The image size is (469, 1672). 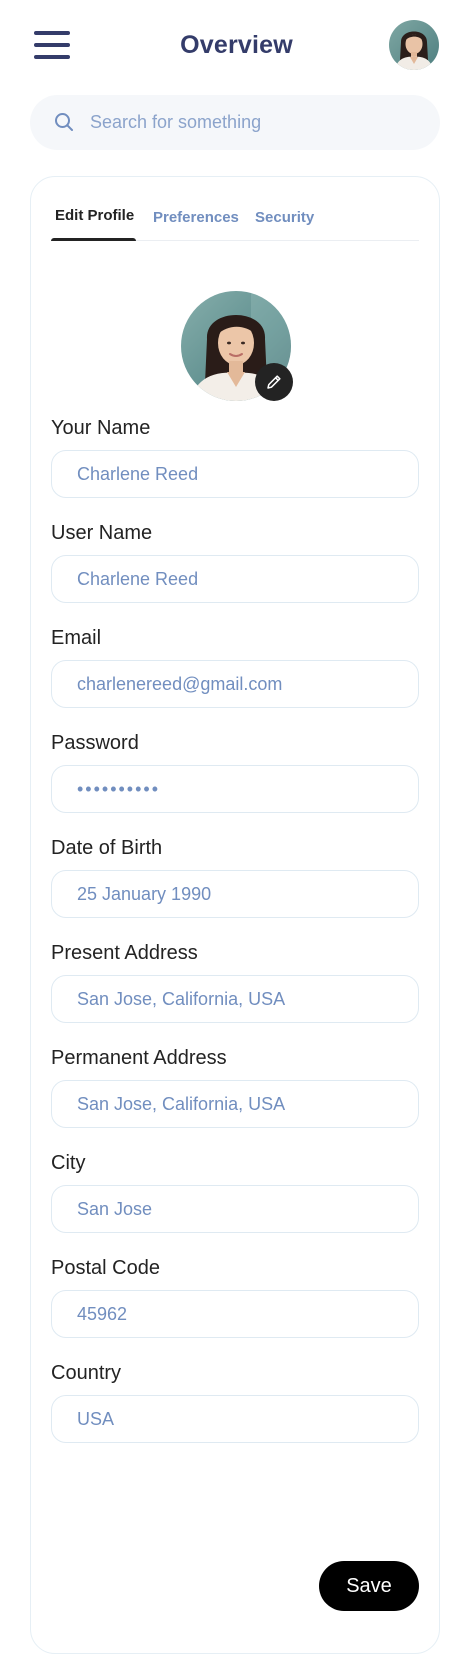 I want to click on user-name-field-group: User Name, so click(x=235, y=561).